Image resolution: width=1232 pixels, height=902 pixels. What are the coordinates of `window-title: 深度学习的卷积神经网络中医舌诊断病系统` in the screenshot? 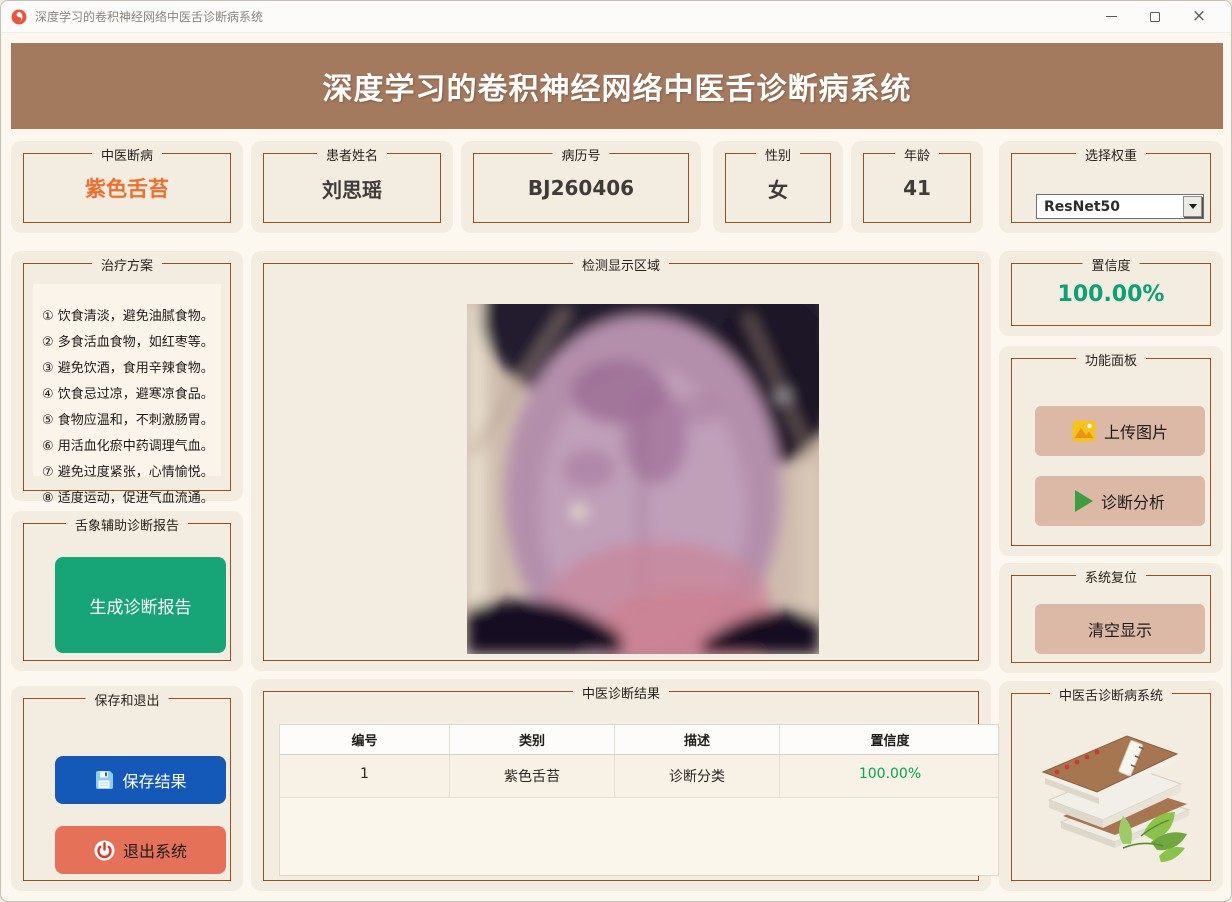 It's located at (149, 17).